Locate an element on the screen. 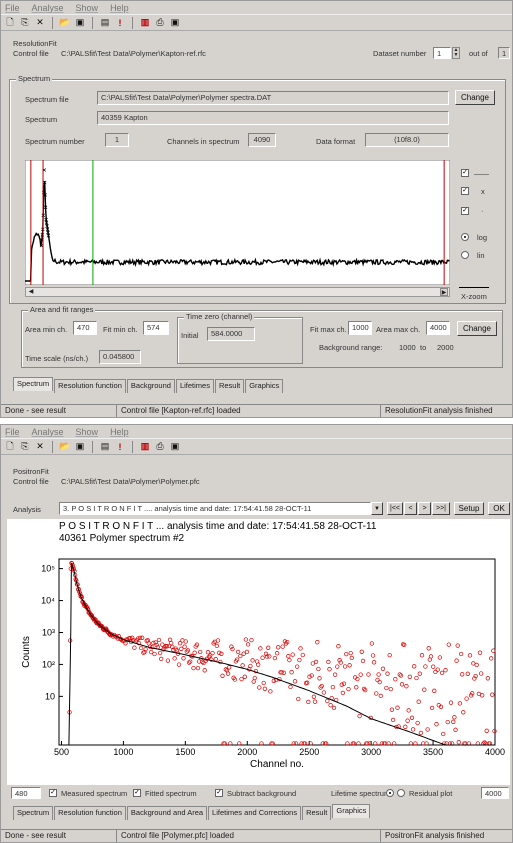 The height and width of the screenshot is (843, 513). x-tick-label: 3500 is located at coordinates (433, 752).